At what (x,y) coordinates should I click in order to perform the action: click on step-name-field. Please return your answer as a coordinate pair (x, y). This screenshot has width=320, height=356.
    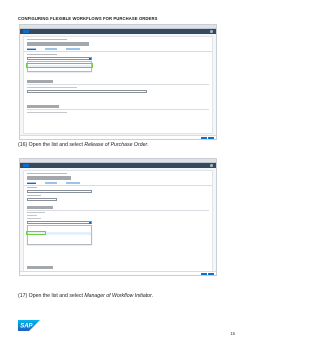
    Looking at the image, I should click on (59, 192).